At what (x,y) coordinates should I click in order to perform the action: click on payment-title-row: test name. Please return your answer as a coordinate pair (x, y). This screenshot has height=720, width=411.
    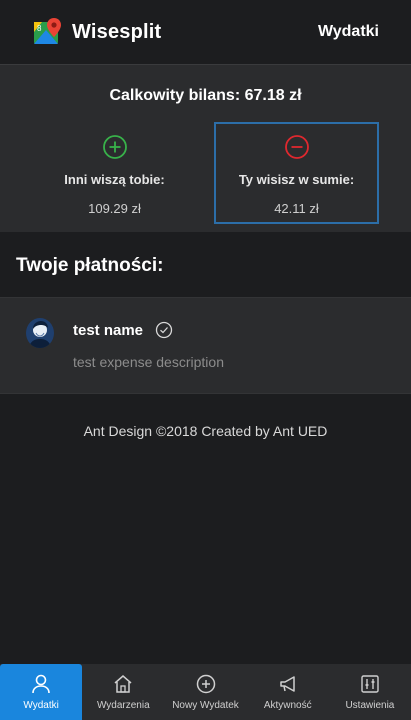
    Looking at the image, I should click on (123, 330).